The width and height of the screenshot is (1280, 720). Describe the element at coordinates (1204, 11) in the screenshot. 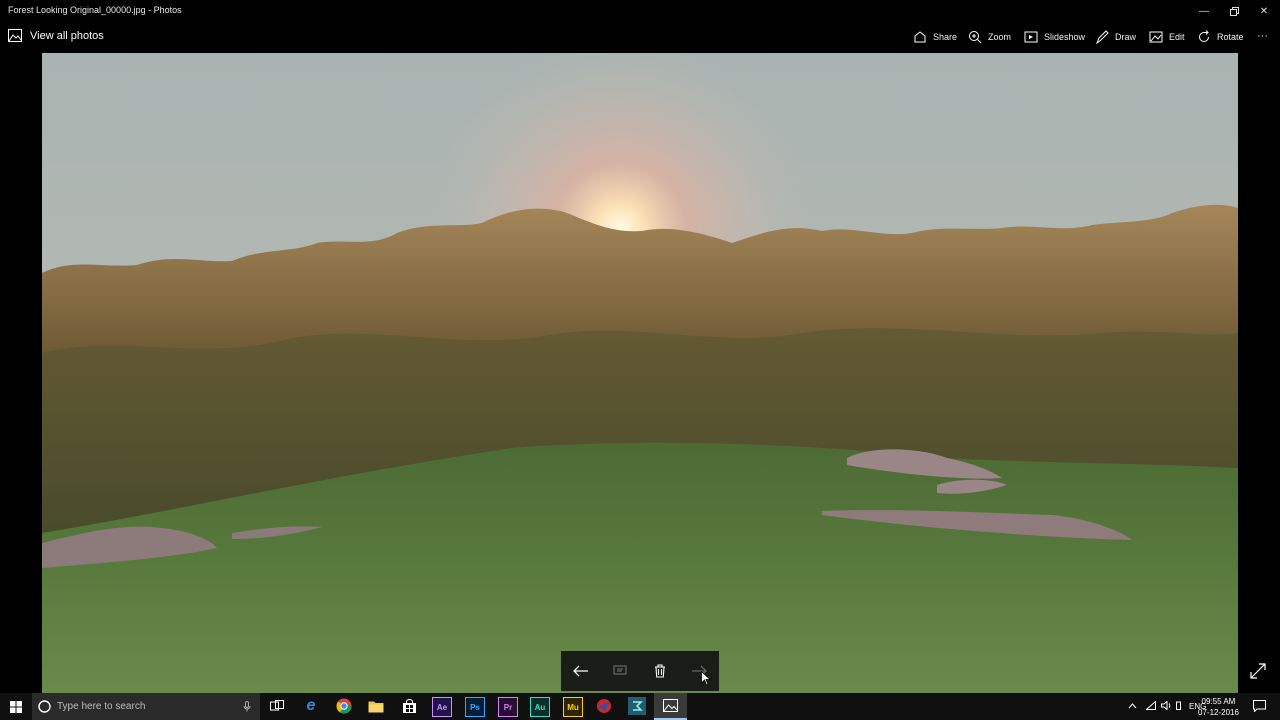

I see `minimize-button: —` at that location.